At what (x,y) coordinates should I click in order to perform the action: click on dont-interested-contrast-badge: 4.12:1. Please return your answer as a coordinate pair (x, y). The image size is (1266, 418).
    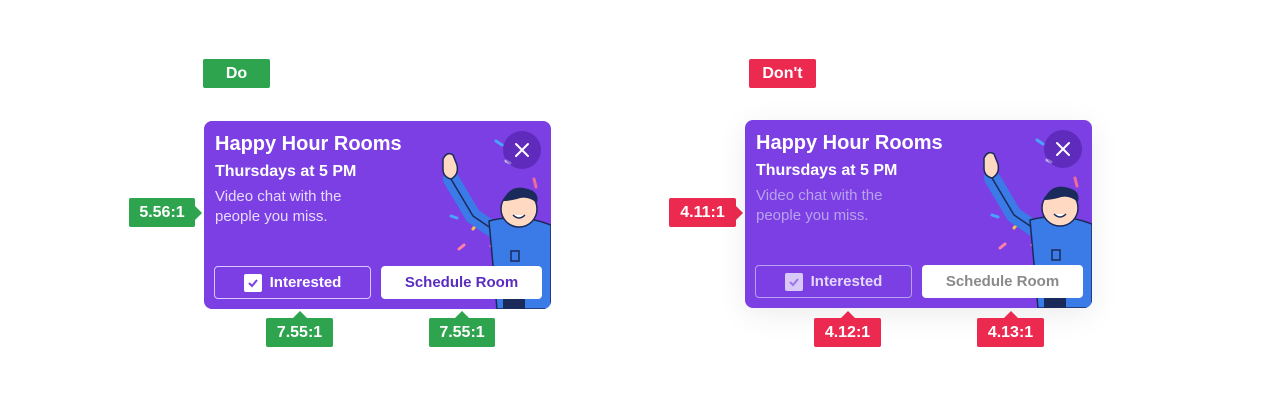
    Looking at the image, I should click on (847, 329).